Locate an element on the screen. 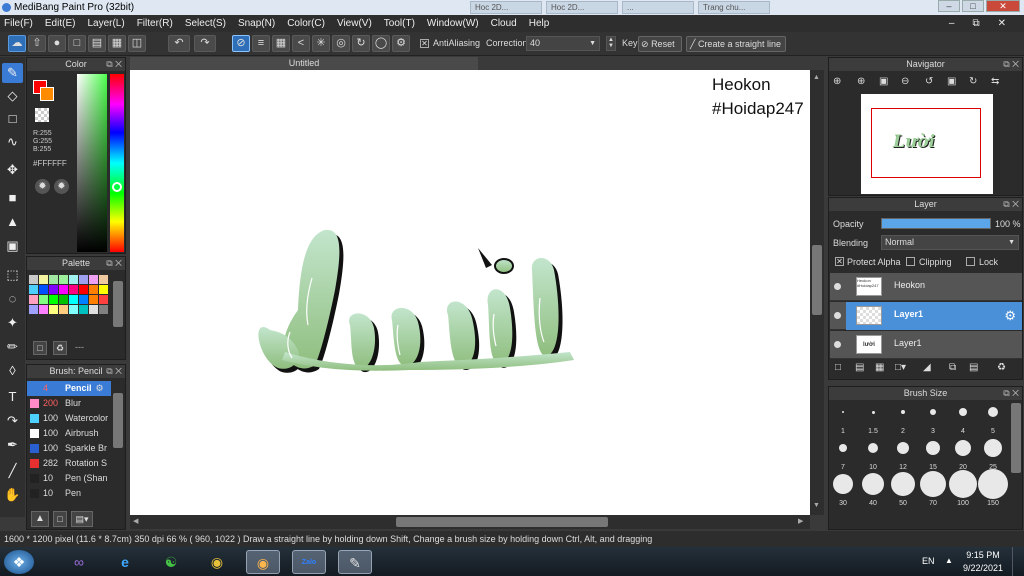 This screenshot has height=576, width=1024. share-icon: ⇧ is located at coordinates (37, 43).